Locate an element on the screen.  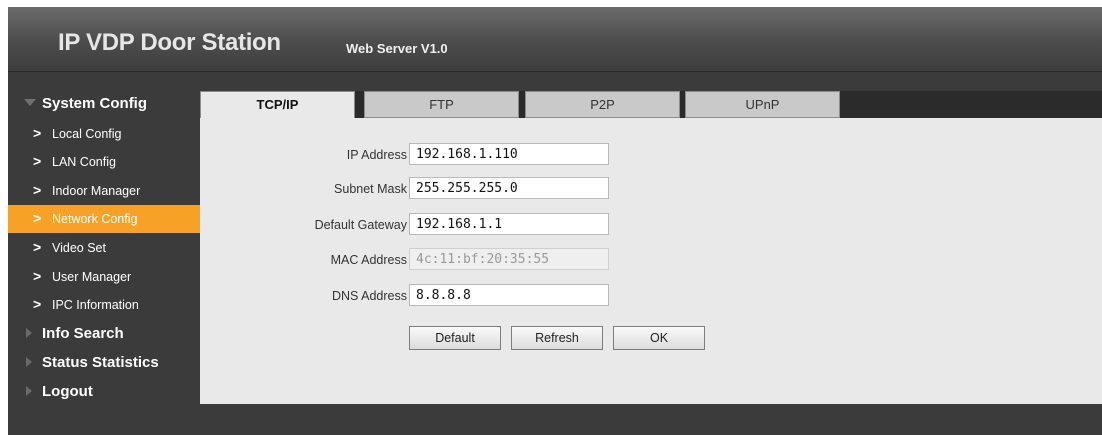
refresh-button: Refresh is located at coordinates (557, 338).